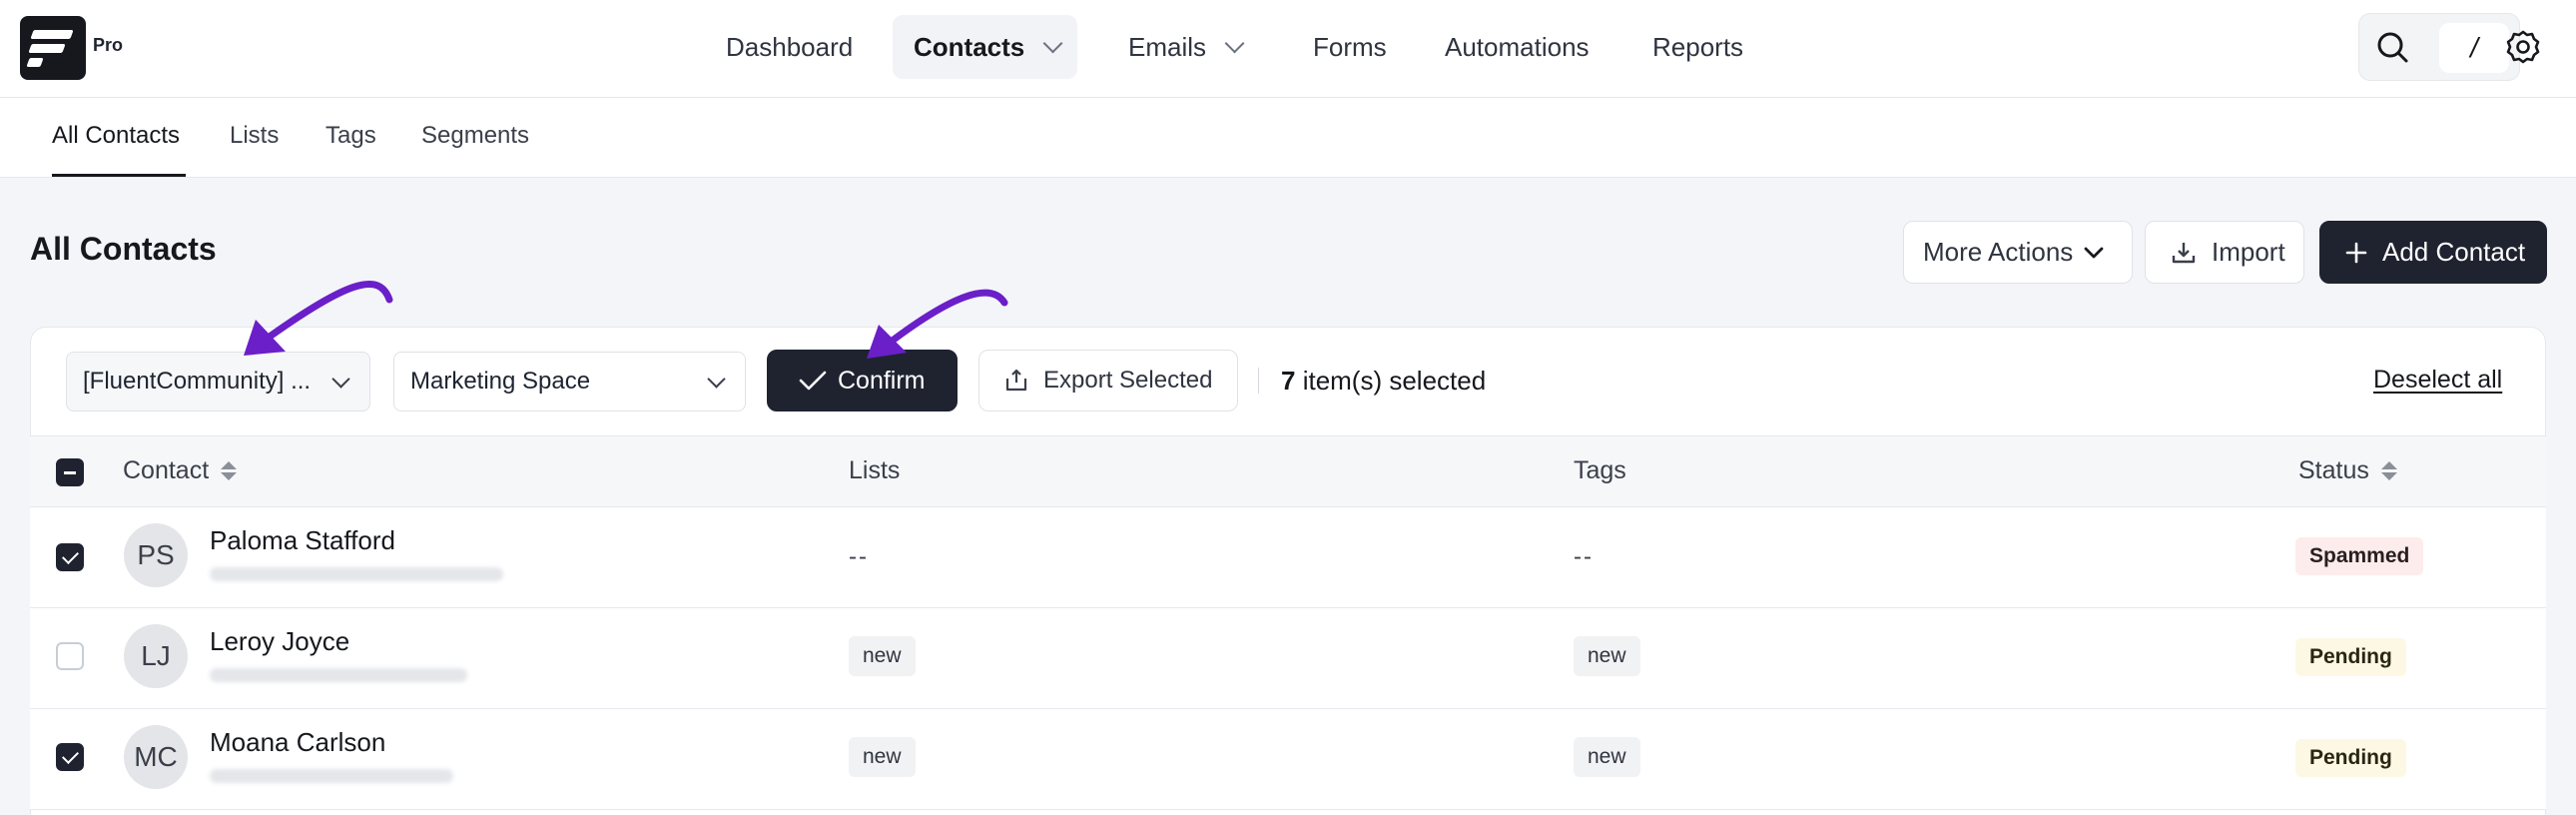  What do you see at coordinates (1288, 759) in the screenshot?
I see `table-row: MC Moana Carlson new new Pending` at bounding box center [1288, 759].